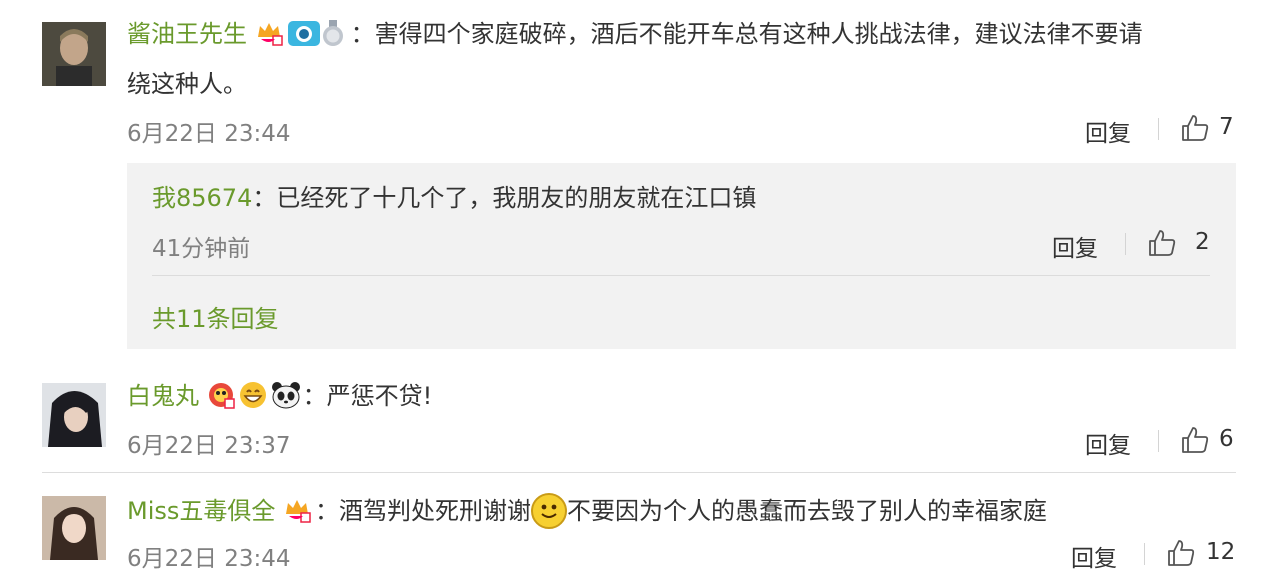  I want to click on comment-body: 害得四个家庭破碎，酒后不能开车总有这种人挑战法律，建议法律不要请, so click(758, 34).